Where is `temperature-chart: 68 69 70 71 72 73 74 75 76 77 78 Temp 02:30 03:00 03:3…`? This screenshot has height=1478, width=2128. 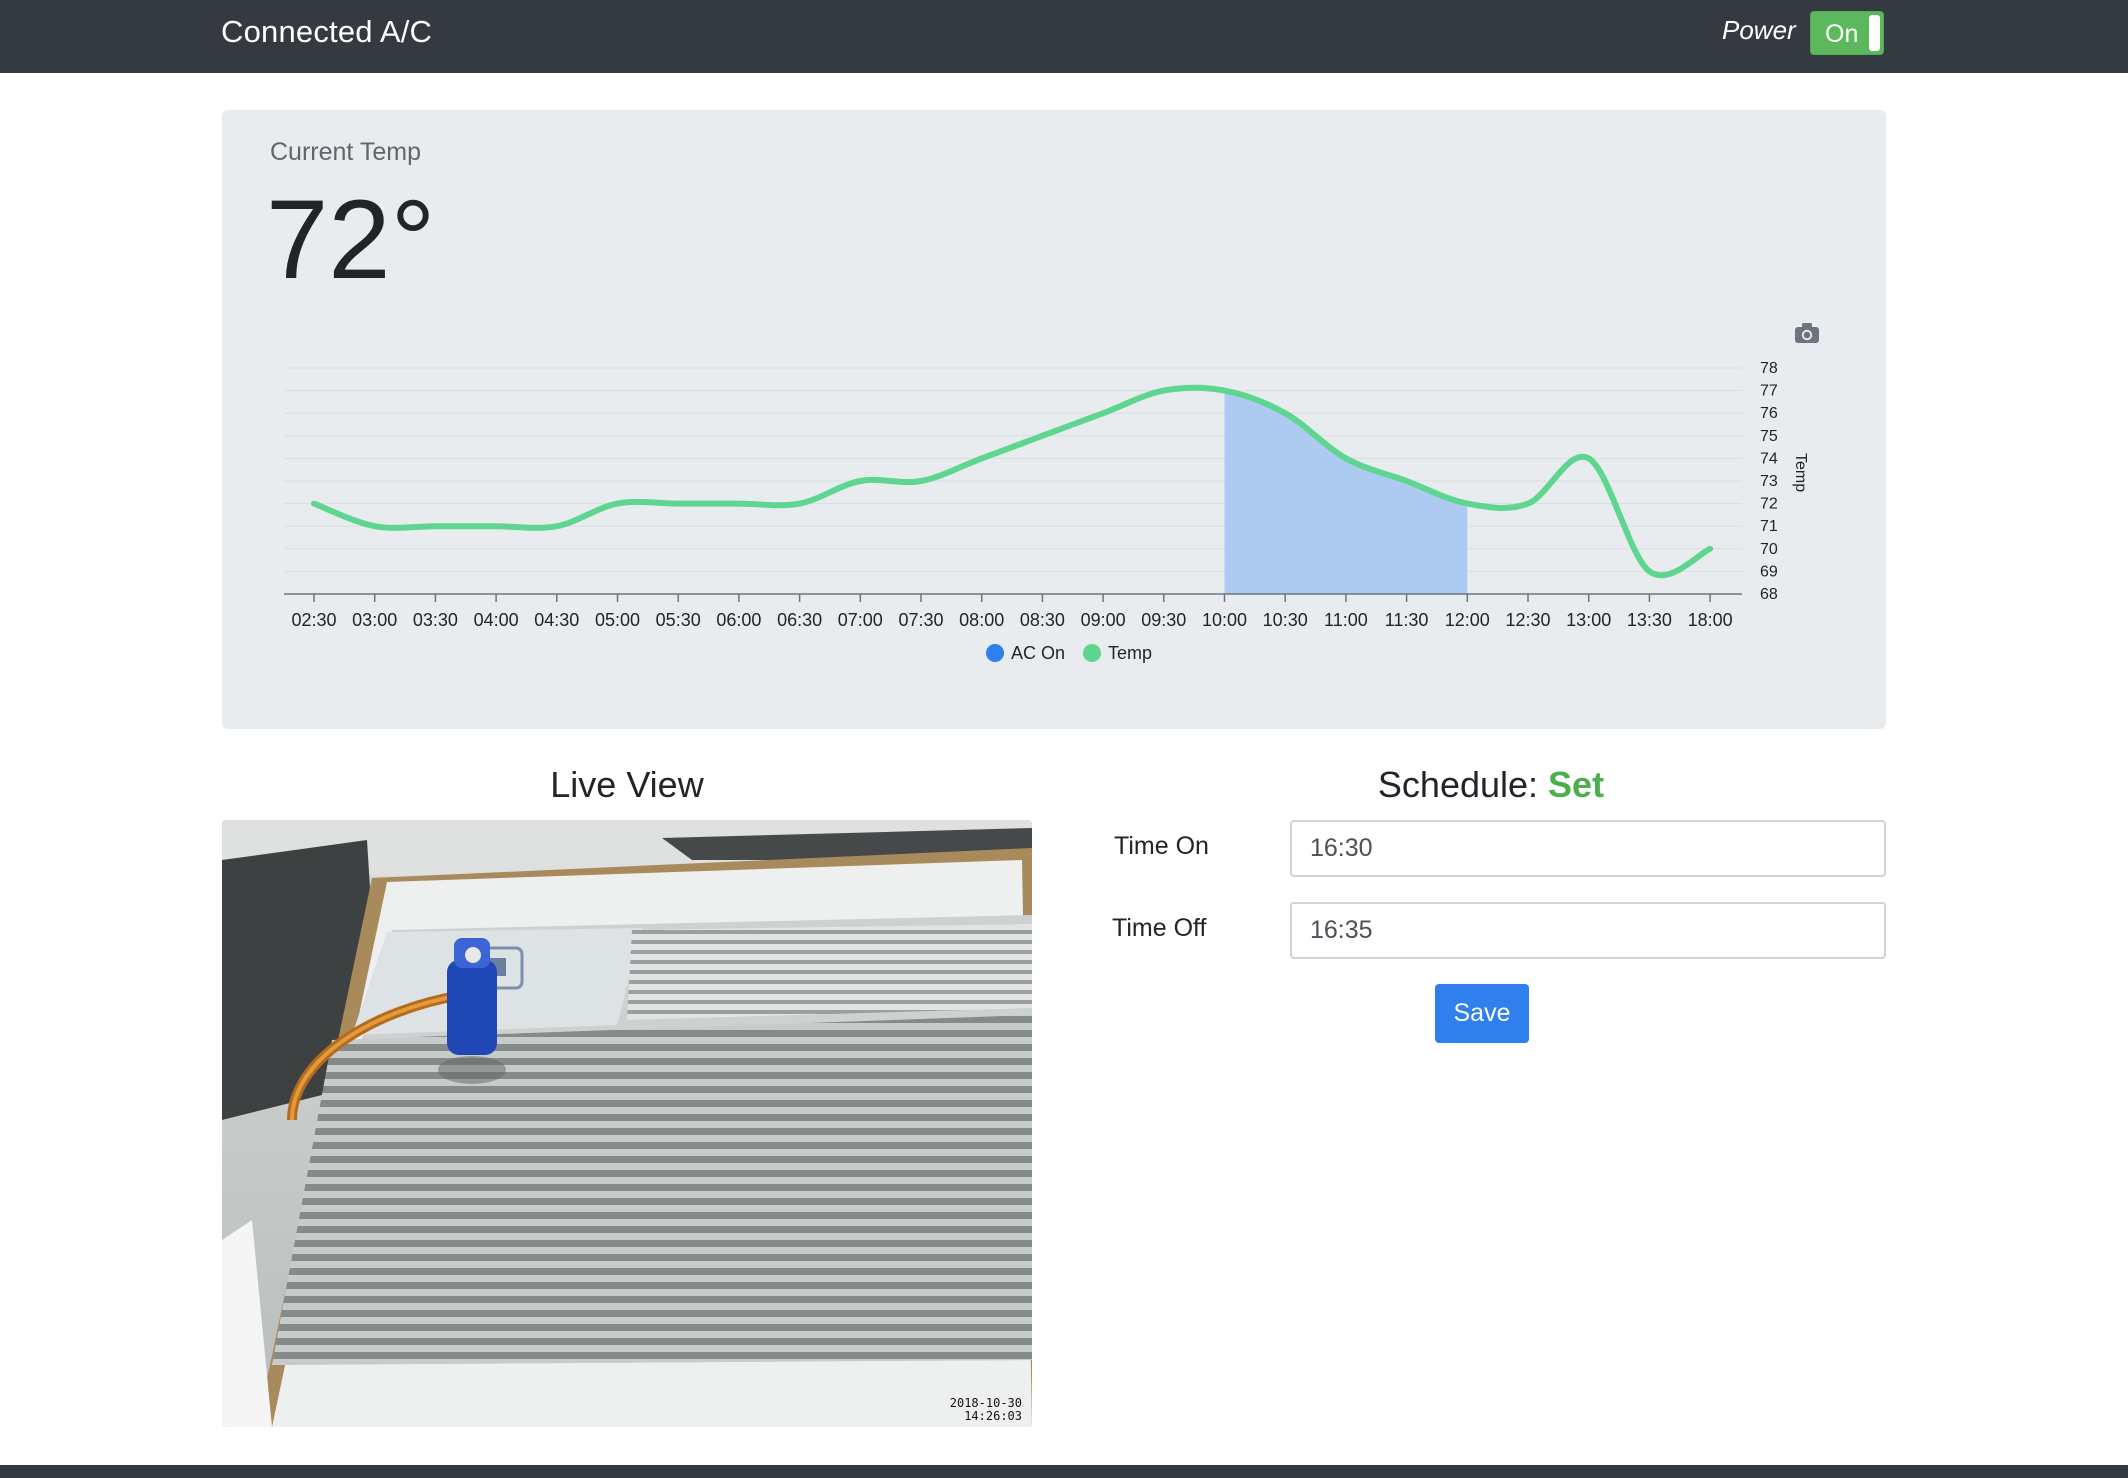 temperature-chart: 68 69 70 71 72 73 74 75 76 77 78 Temp 02:30 03:00 03:3… is located at coordinates (1046, 511).